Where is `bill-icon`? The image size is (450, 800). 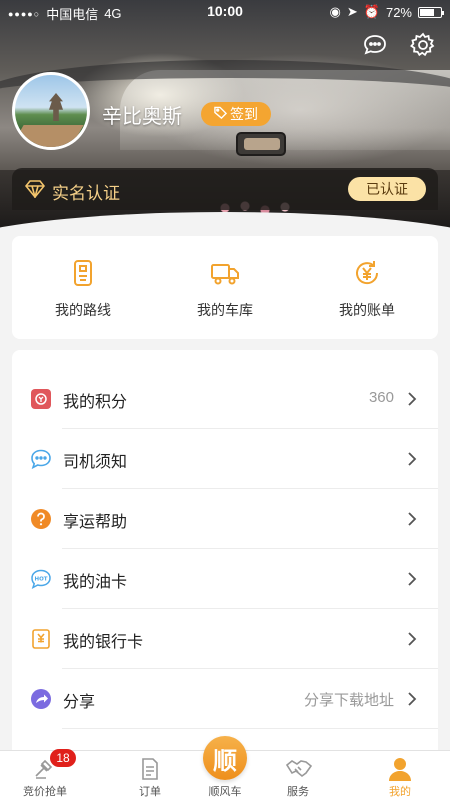 bill-icon is located at coordinates (367, 273).